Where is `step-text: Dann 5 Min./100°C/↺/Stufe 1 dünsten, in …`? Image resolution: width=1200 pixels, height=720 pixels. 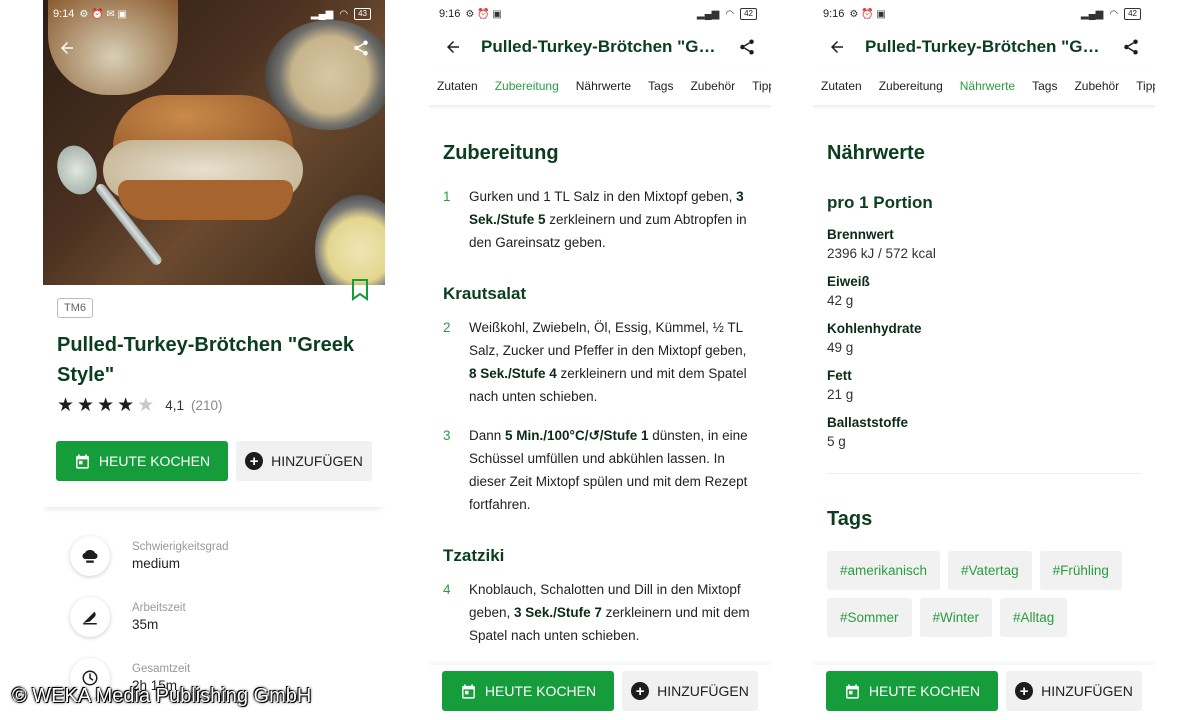
step-text: Dann 5 Min./100°C/↺/Stufe 1 dünsten, in … is located at coordinates (608, 470).